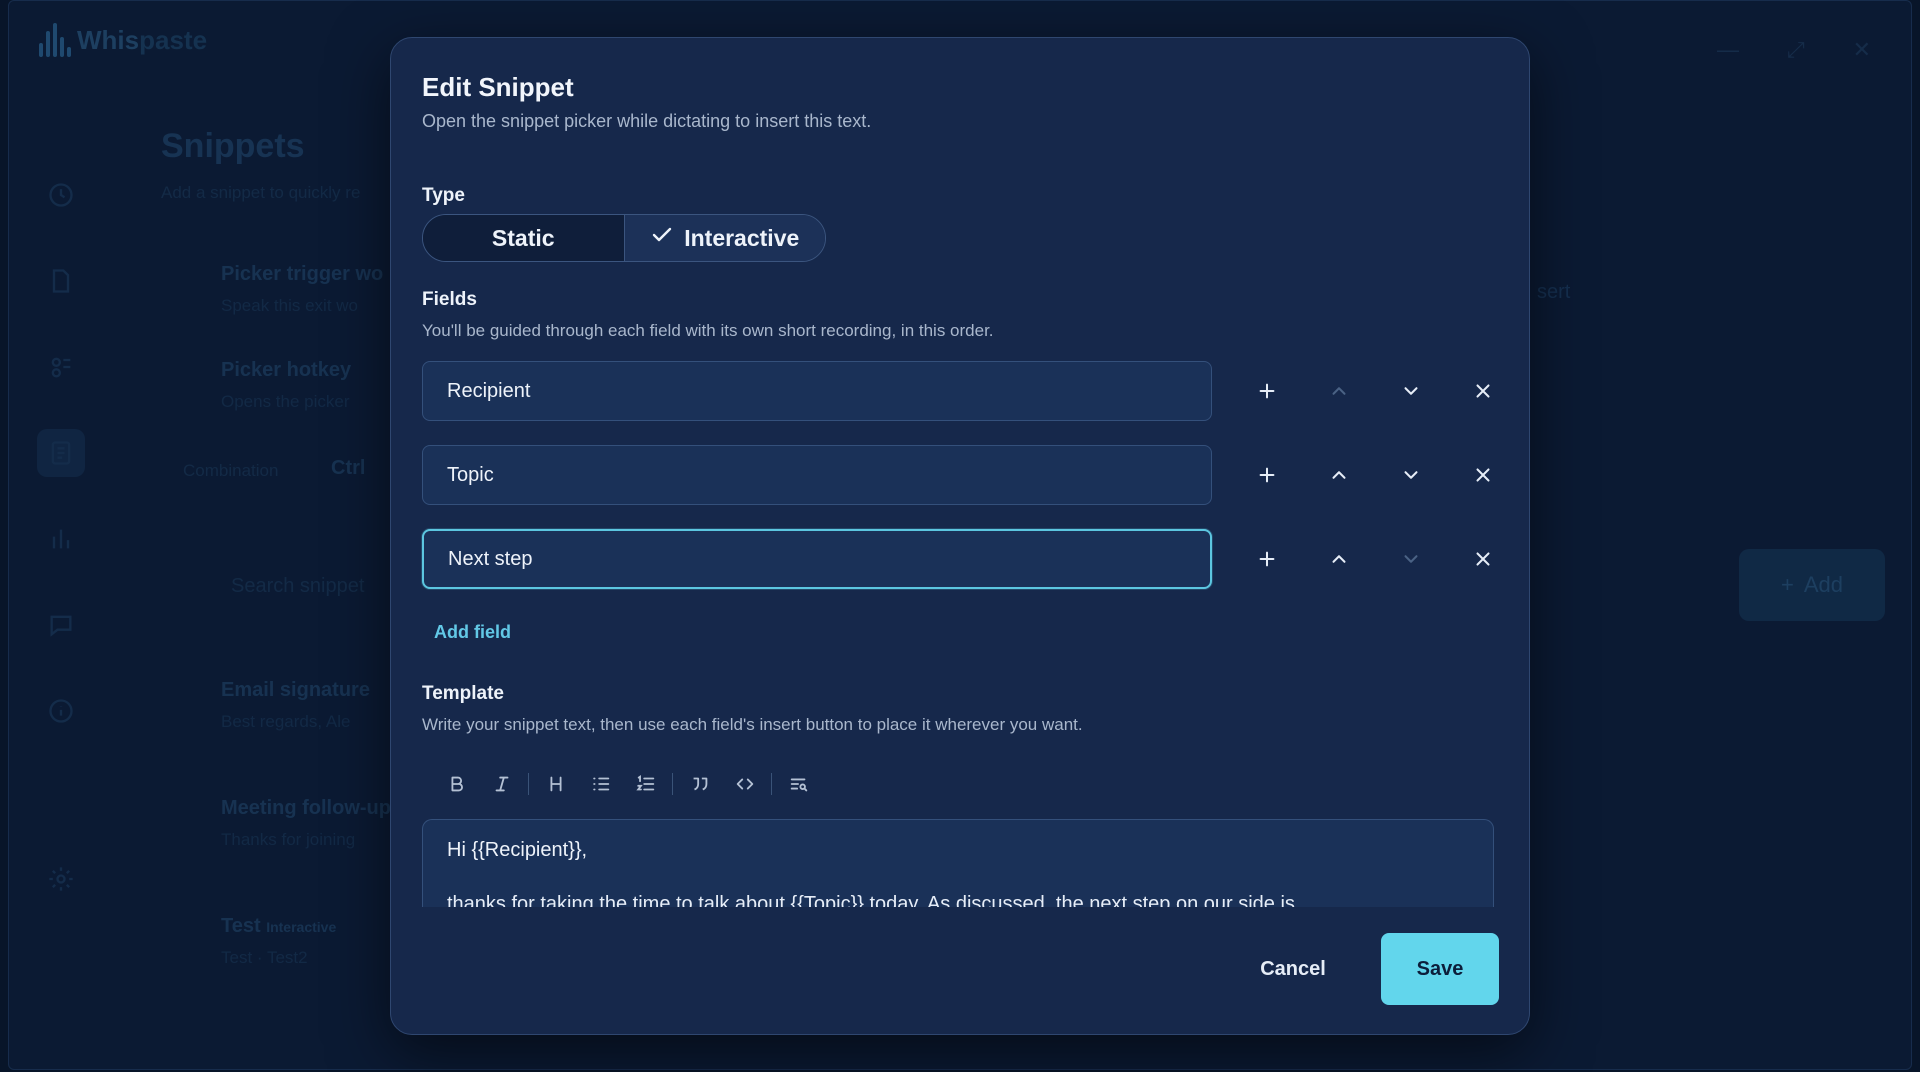 This screenshot has height=1072, width=1920. I want to click on field-input-recipient, so click(817, 391).